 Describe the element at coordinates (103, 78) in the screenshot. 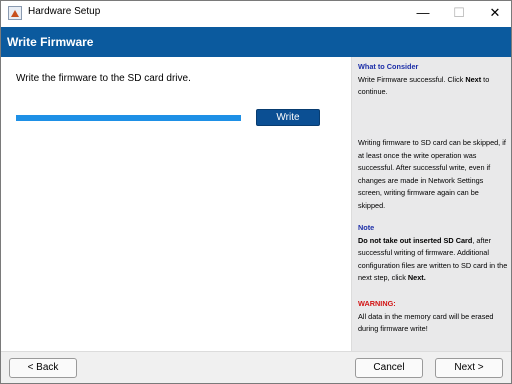

I see `instruction-text: Write the firmware to the SD card drive.` at that location.